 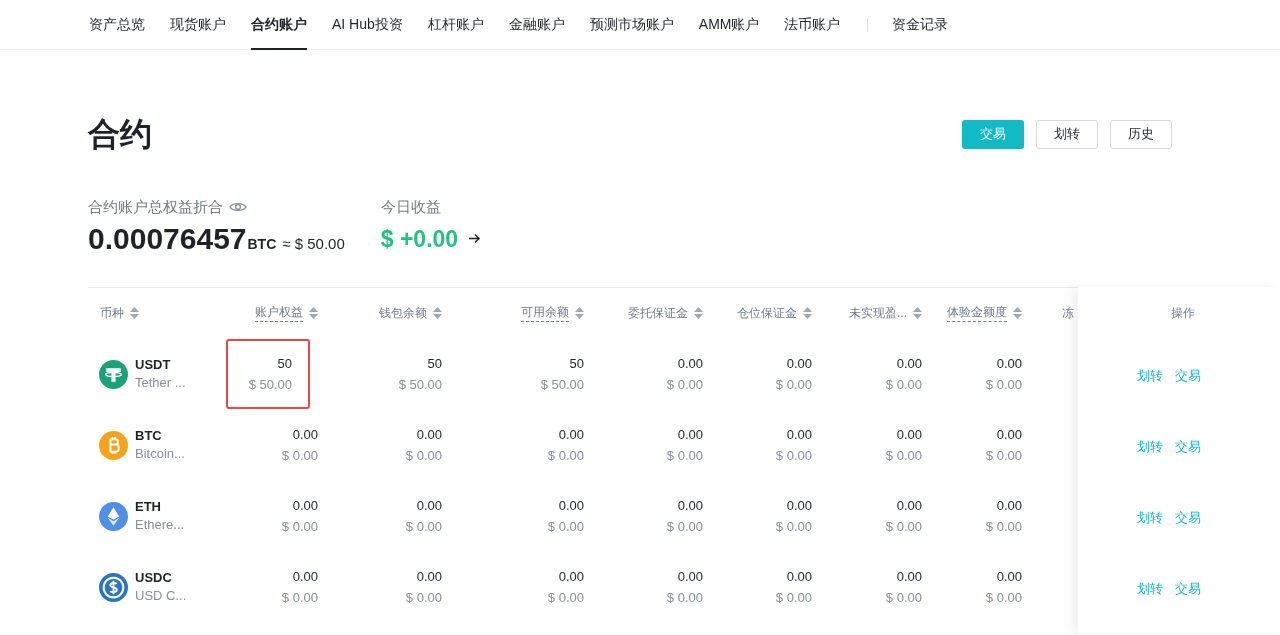 What do you see at coordinates (313, 243) in the screenshot?
I see `equity-usd-value: ≈ $ 50.00` at bounding box center [313, 243].